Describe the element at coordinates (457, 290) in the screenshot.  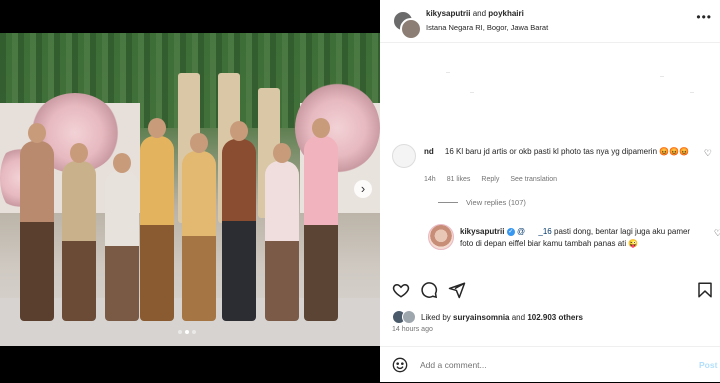
I see `share-icon` at that location.